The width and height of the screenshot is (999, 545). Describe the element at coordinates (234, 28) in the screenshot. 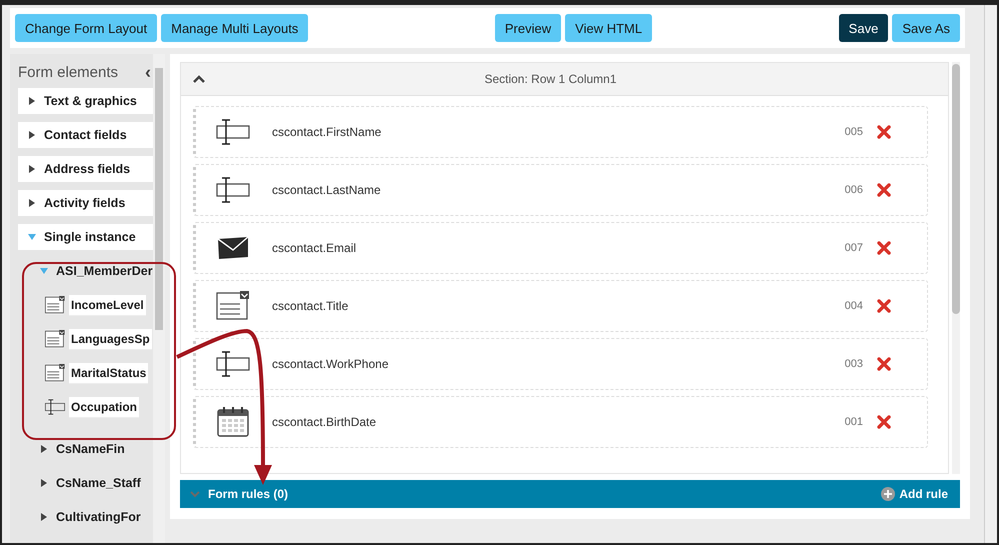

I see `toolbar-button: Manage Multi Layouts` at that location.